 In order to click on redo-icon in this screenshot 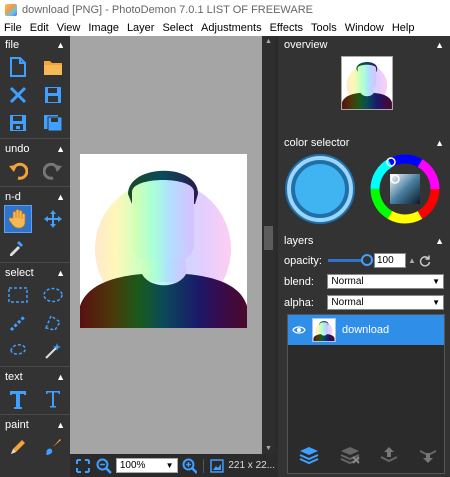, I will do `click(52, 171)`.